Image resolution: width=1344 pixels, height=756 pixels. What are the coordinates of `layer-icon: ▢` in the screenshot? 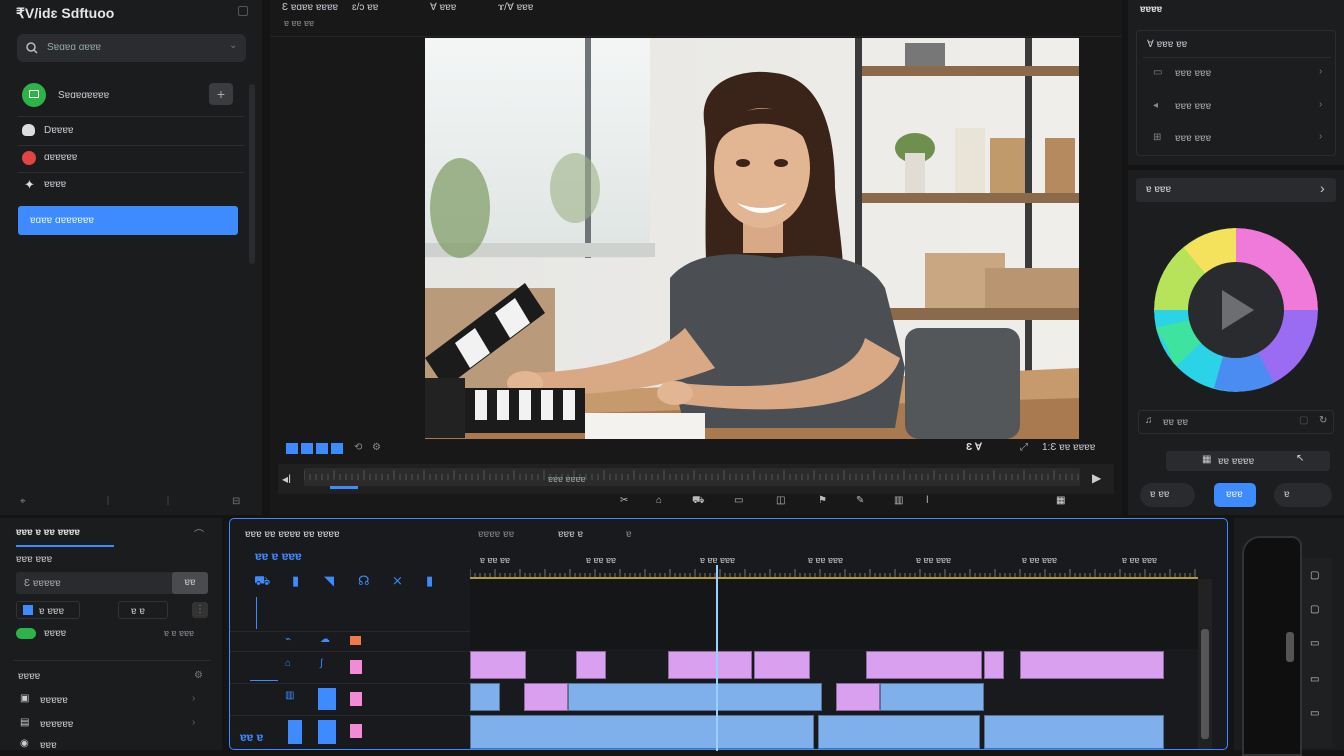 It's located at (1314, 609).